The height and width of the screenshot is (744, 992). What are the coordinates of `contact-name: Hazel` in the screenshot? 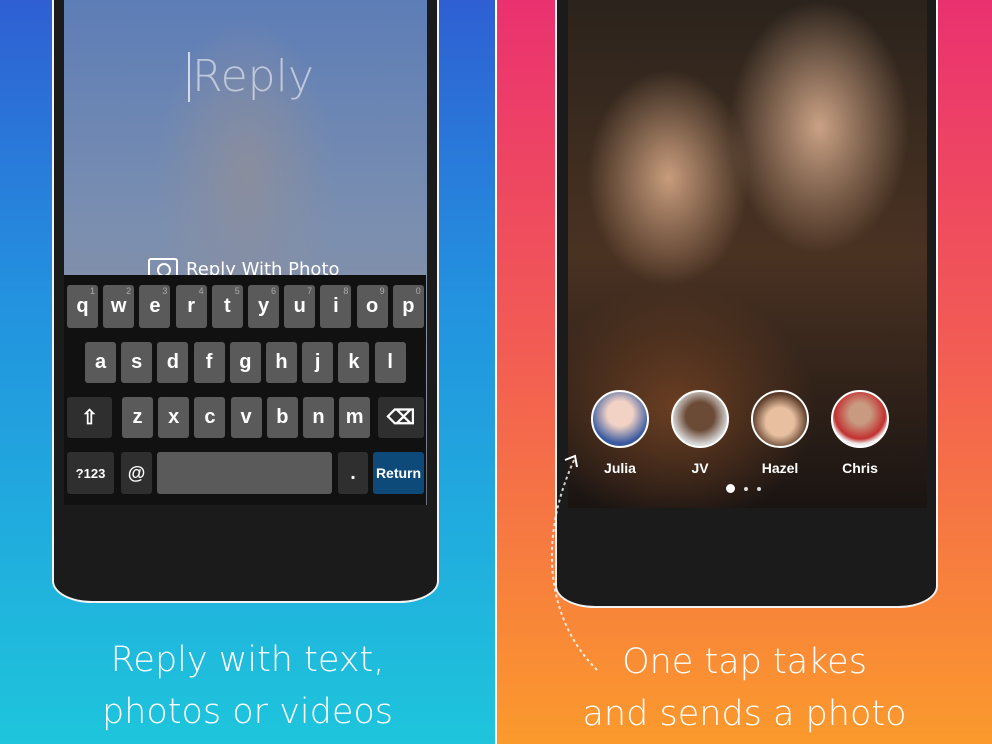 It's located at (780, 468).